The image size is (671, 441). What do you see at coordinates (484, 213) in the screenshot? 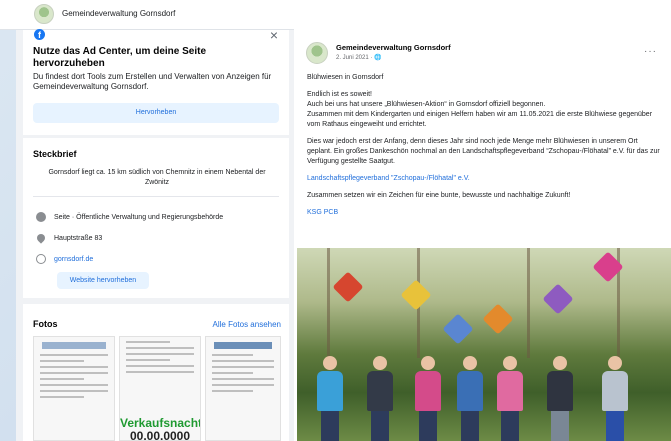
I see `post-tag: KSG PCB` at bounding box center [484, 213].